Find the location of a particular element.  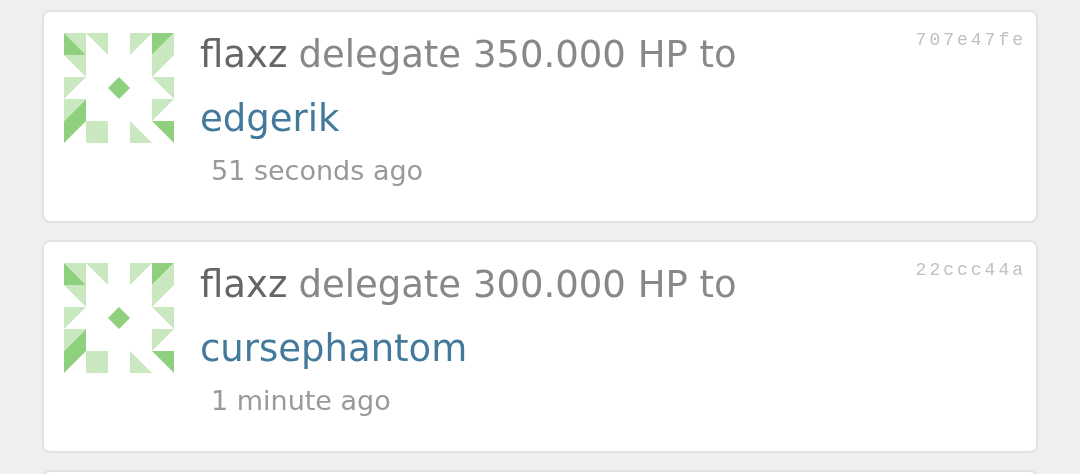

target-account-link: cursephantom is located at coordinates (334, 348).